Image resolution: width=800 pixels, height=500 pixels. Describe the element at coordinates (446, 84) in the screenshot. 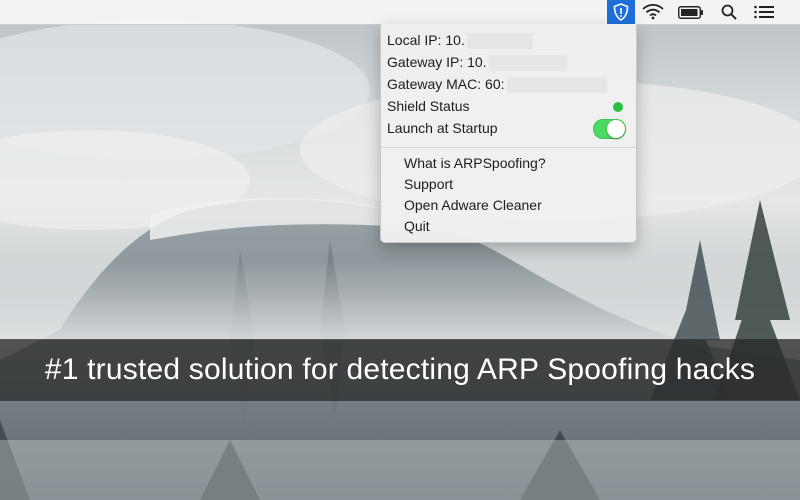

I see `gateway-mac-label: Gateway MAC: 60:` at that location.